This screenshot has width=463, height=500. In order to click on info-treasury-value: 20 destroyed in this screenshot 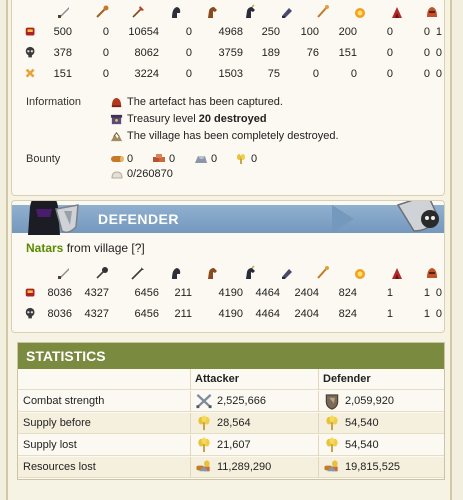, I will do `click(232, 119)`.